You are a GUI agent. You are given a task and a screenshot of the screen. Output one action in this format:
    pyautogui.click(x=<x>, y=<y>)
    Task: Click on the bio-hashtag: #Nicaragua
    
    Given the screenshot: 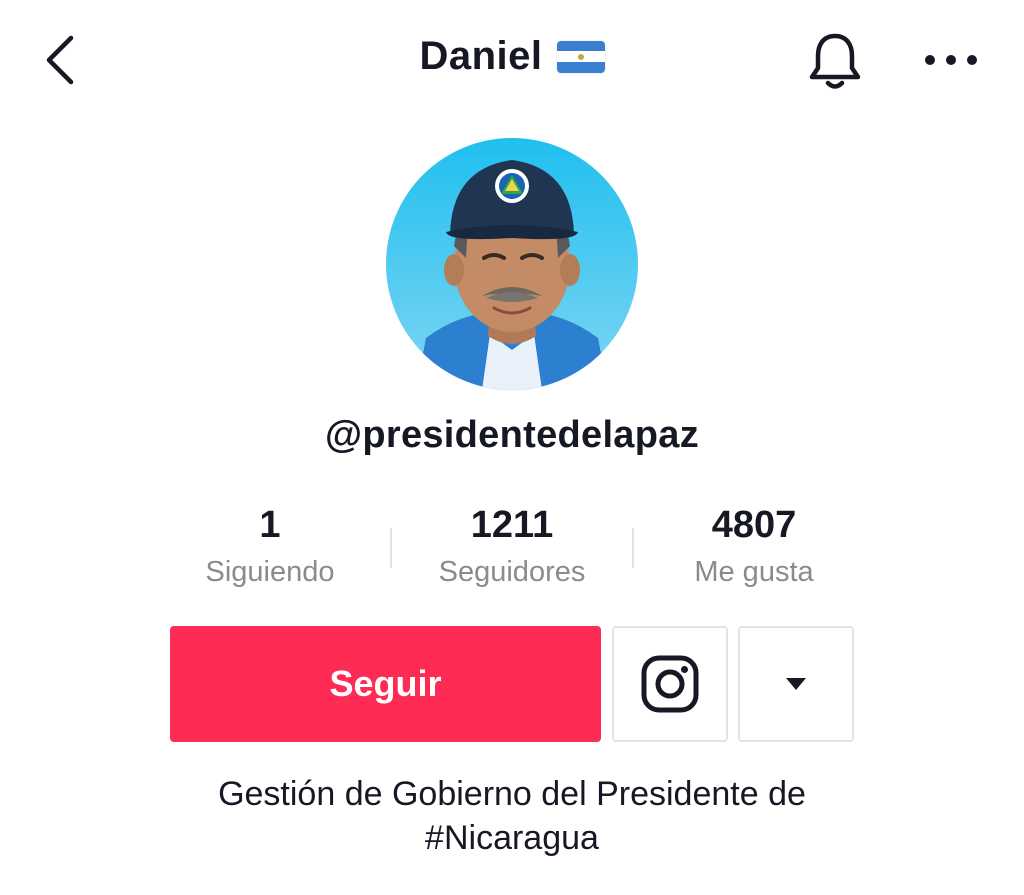 What is the action you would take?
    pyautogui.click(x=512, y=838)
    